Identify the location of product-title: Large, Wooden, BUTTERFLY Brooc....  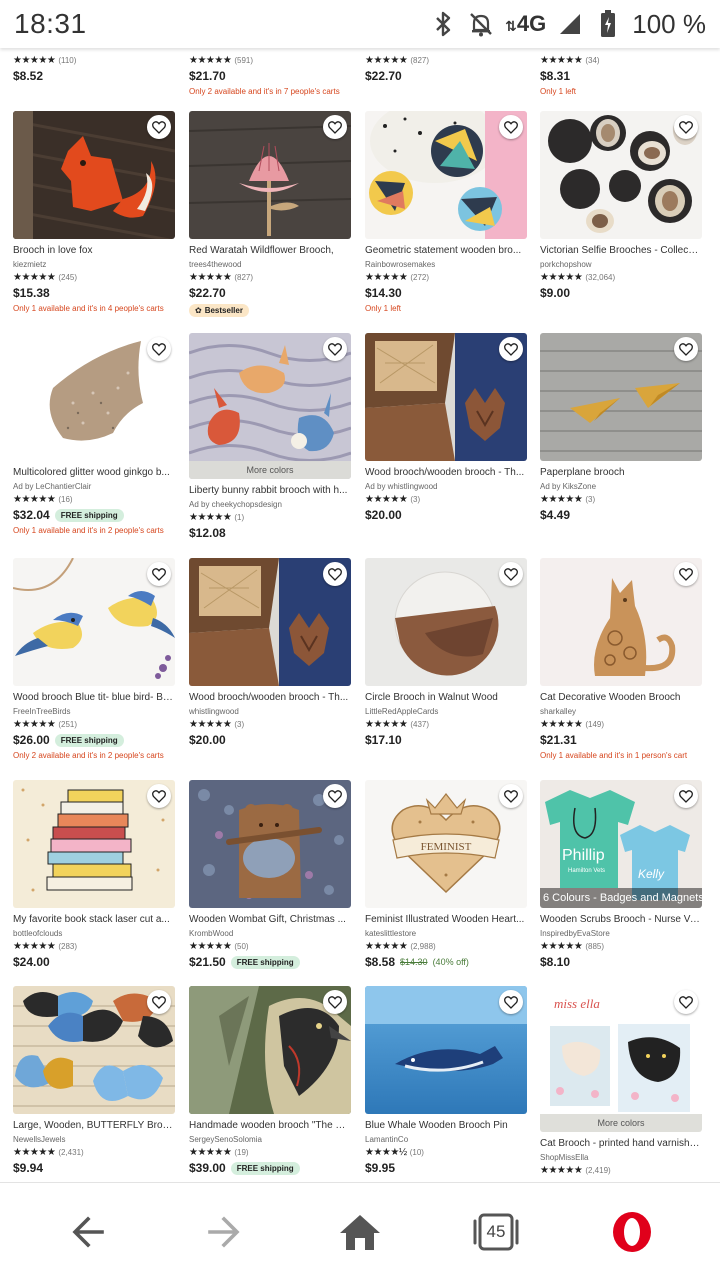
(93, 1125).